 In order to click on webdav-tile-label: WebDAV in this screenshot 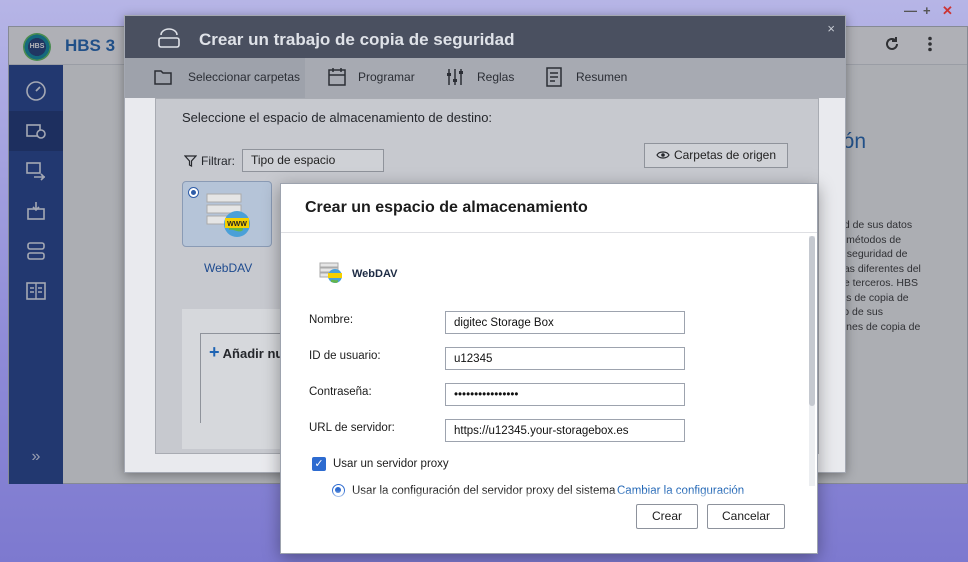, I will do `click(228, 268)`.